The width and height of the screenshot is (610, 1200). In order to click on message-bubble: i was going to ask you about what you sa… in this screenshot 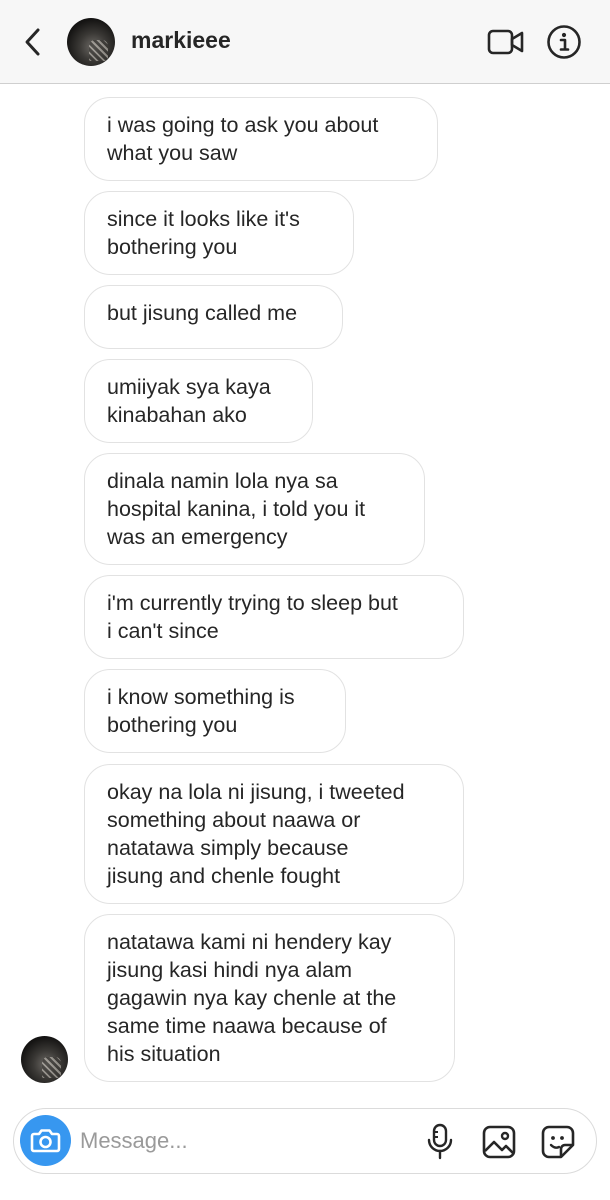, I will do `click(261, 139)`.